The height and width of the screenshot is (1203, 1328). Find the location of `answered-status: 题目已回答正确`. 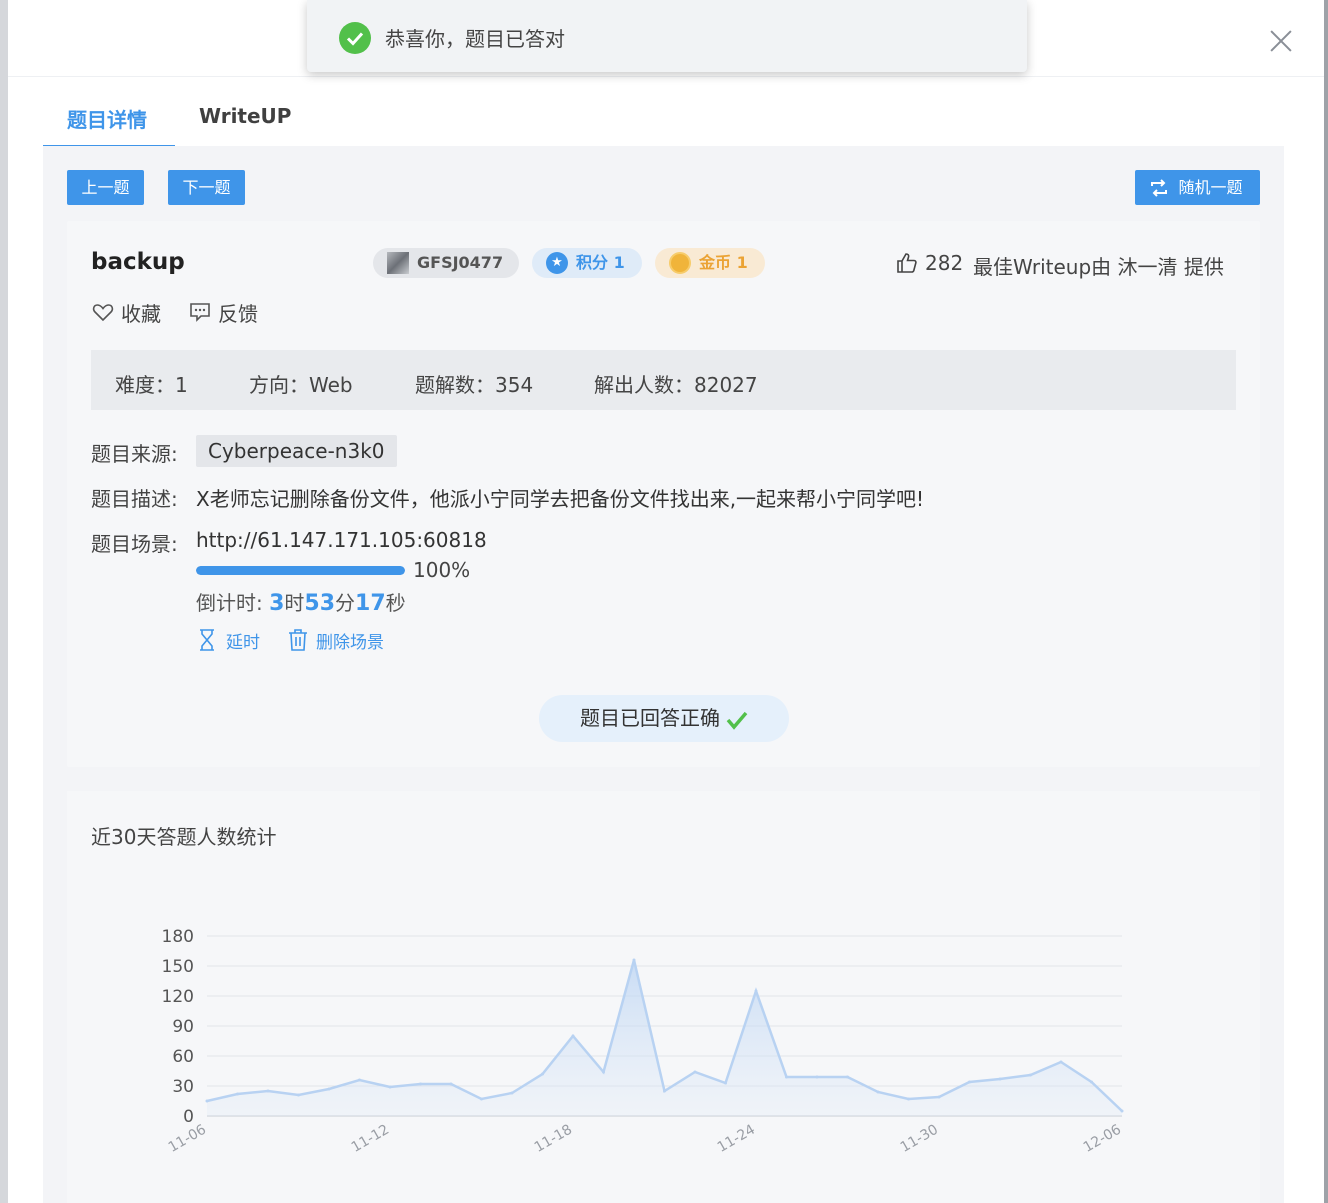

answered-status: 题目已回答正确 is located at coordinates (664, 718).